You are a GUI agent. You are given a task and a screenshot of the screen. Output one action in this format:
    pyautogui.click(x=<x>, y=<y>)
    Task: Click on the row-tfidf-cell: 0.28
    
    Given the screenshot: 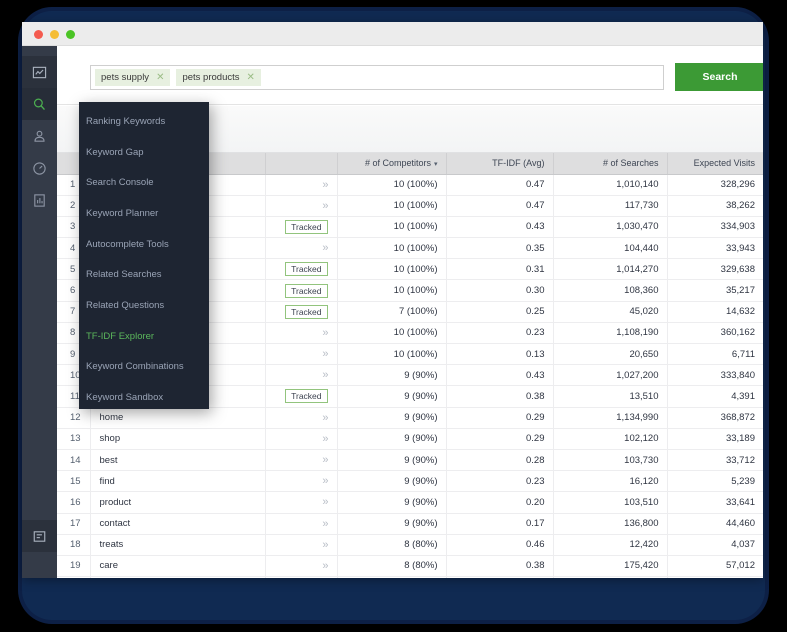 What is the action you would take?
    pyautogui.click(x=500, y=460)
    